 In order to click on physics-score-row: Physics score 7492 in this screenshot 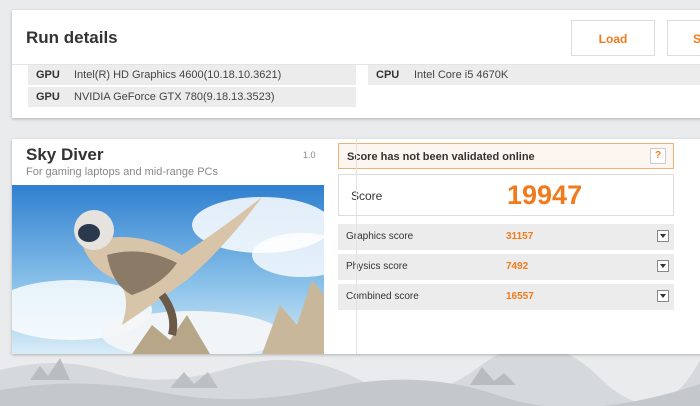, I will do `click(506, 267)`.